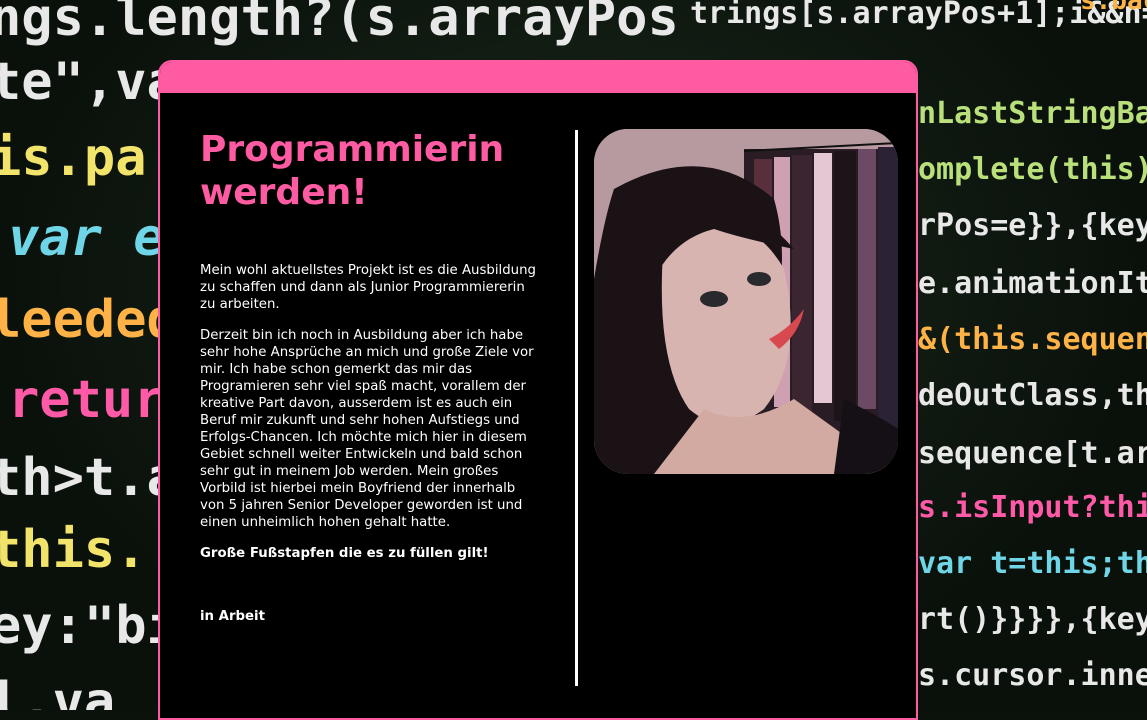 The image size is (1147, 720). I want to click on code-line: nLastStringBac, so click(1032, 113).